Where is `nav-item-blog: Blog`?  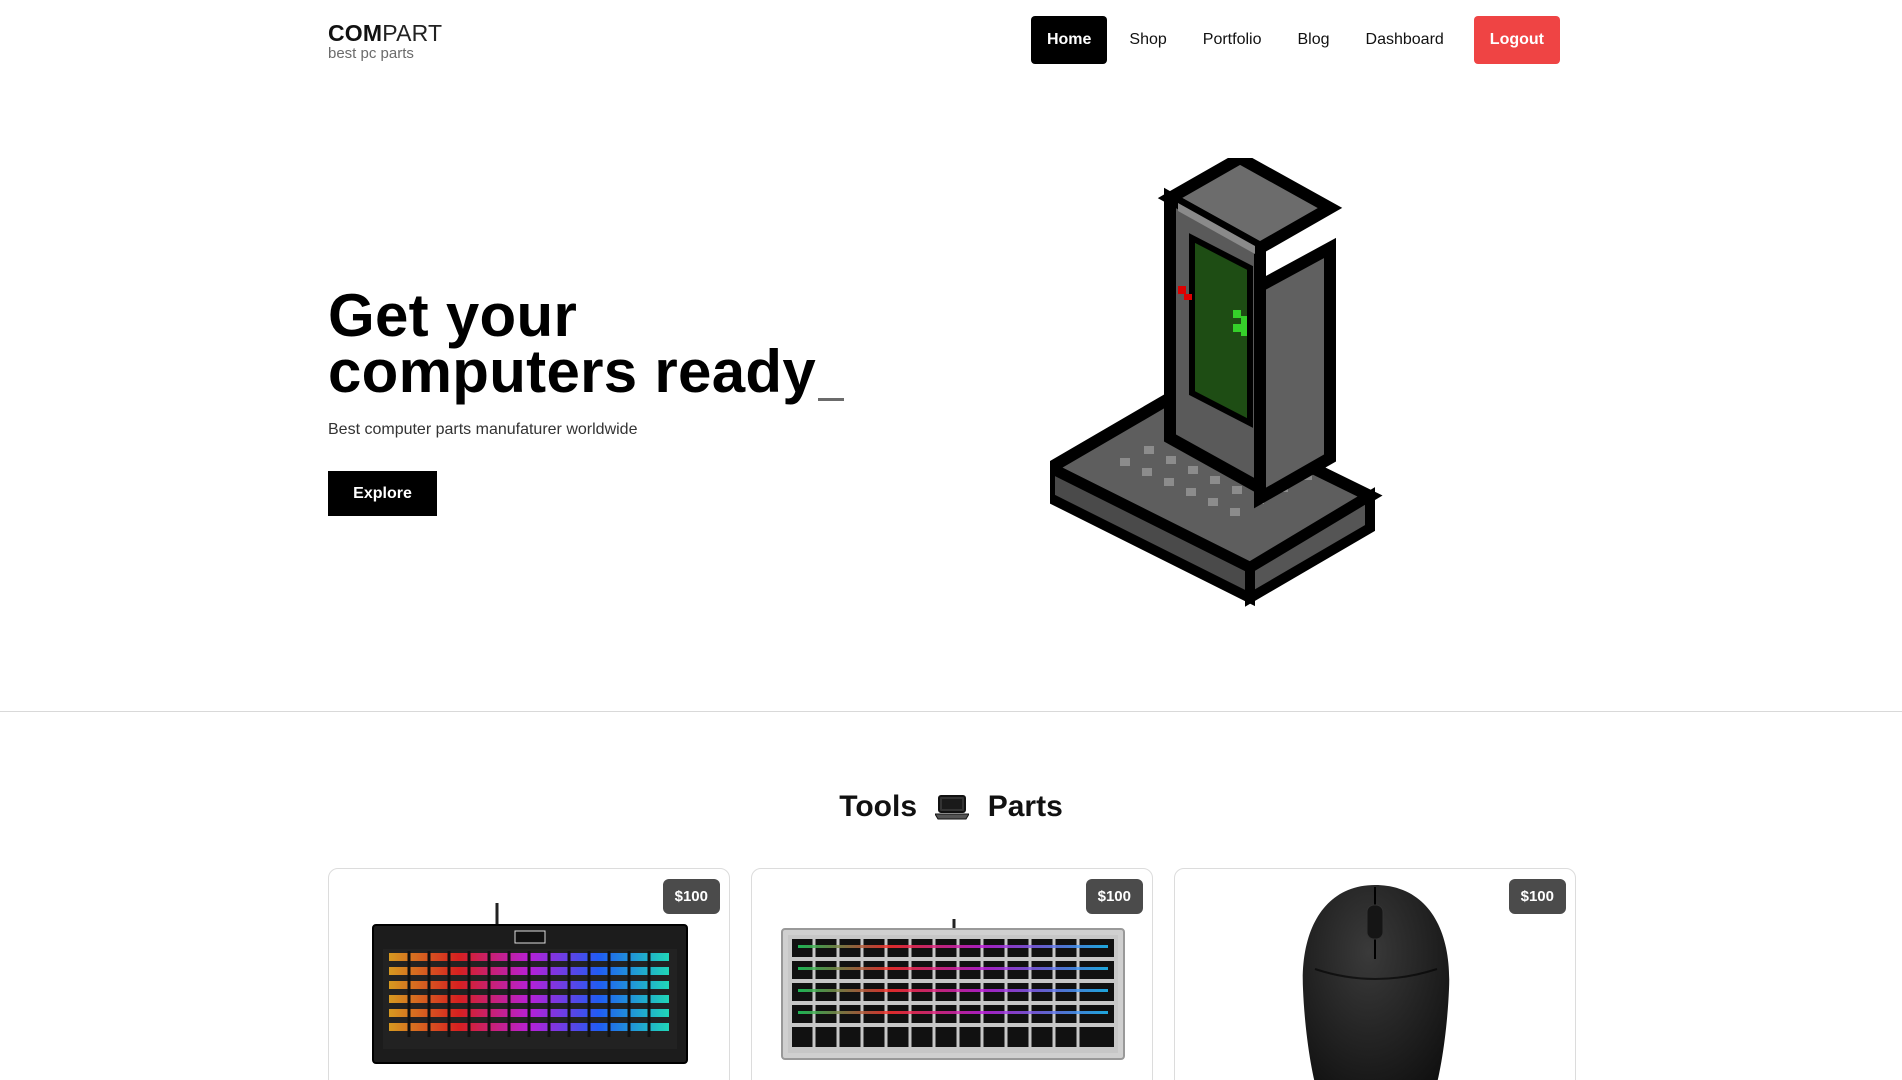
nav-item-blog: Blog is located at coordinates (1313, 40).